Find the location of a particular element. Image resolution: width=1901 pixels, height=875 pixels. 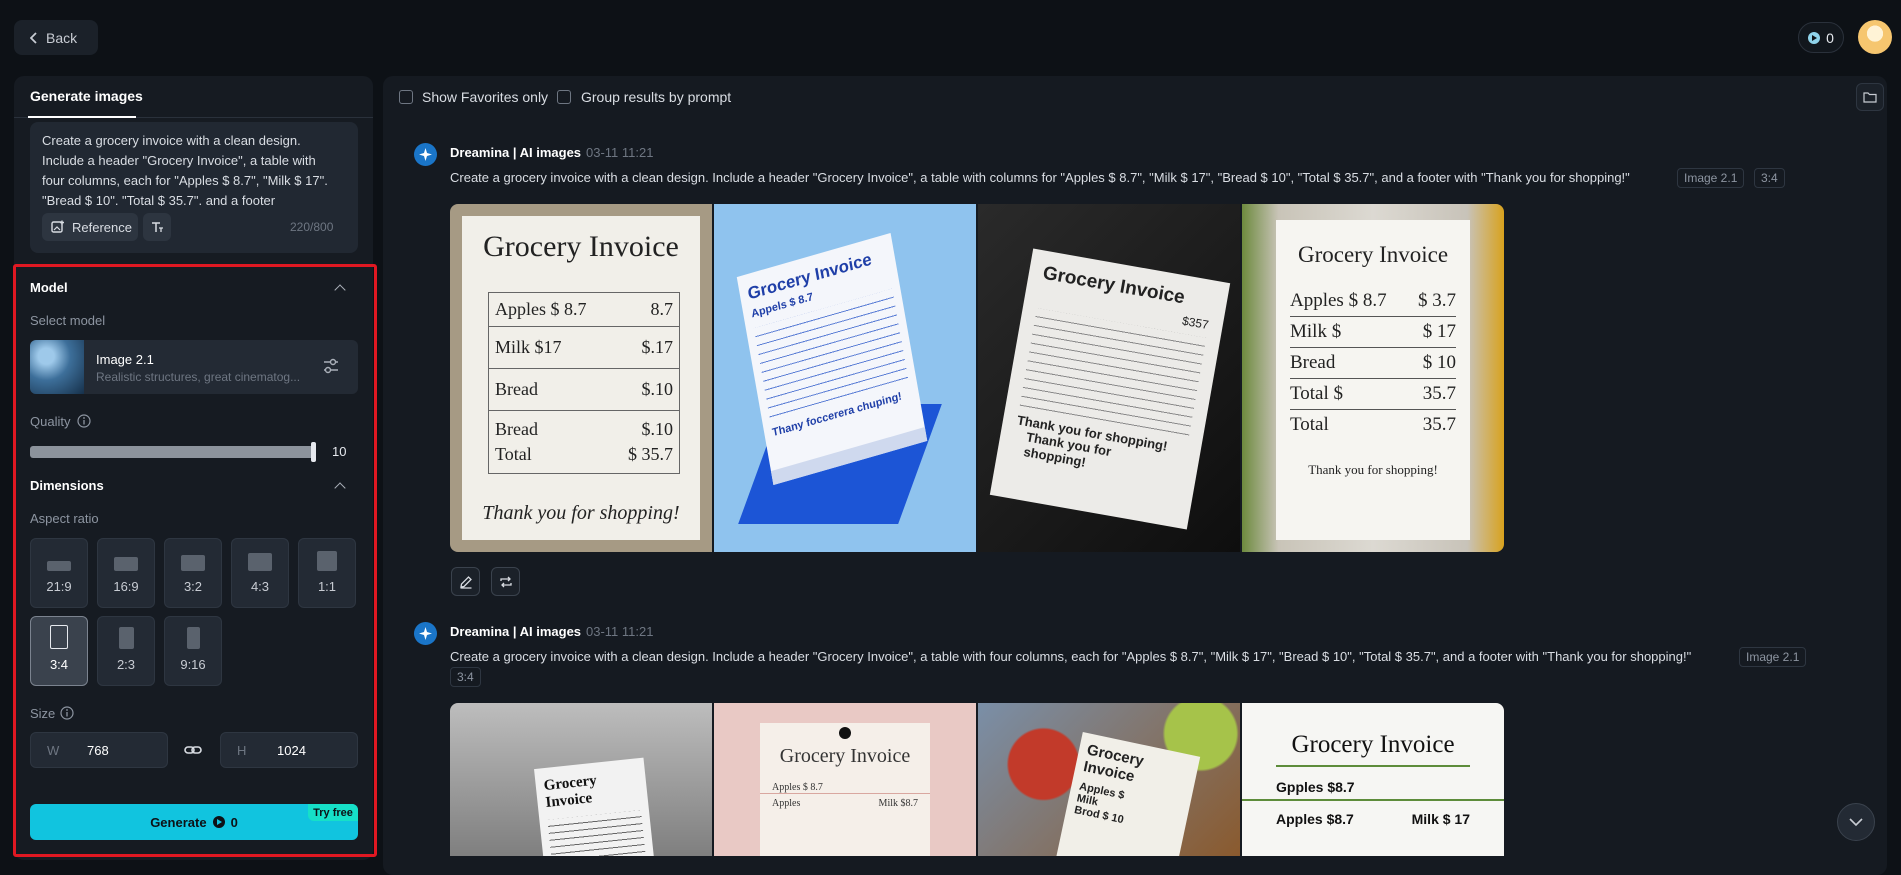

scroll-down-button is located at coordinates (1856, 822).